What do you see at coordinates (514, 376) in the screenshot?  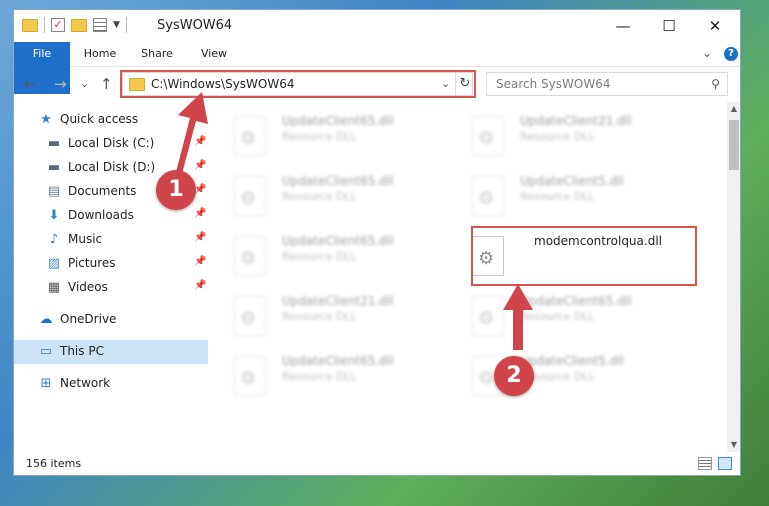 I see `callout-badge-2: 2` at bounding box center [514, 376].